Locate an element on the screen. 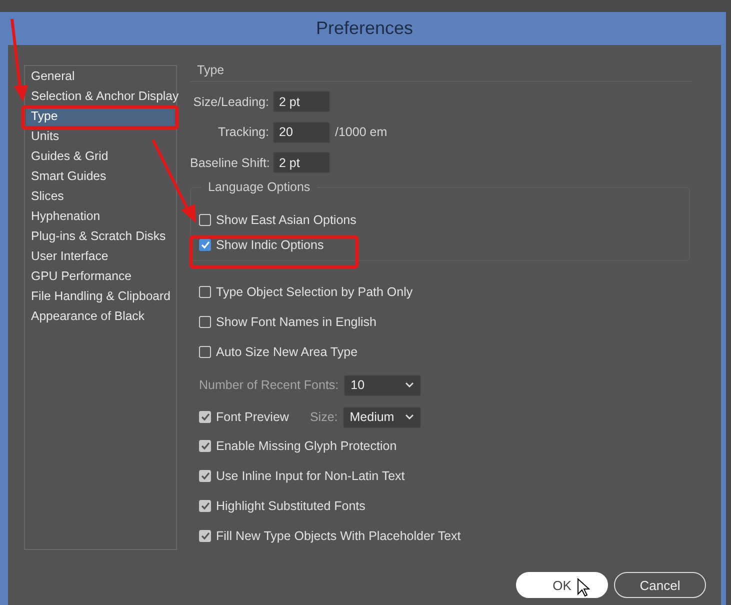 This screenshot has width=731, height=605. select-label: Number of Recent Fonts: is located at coordinates (269, 385).